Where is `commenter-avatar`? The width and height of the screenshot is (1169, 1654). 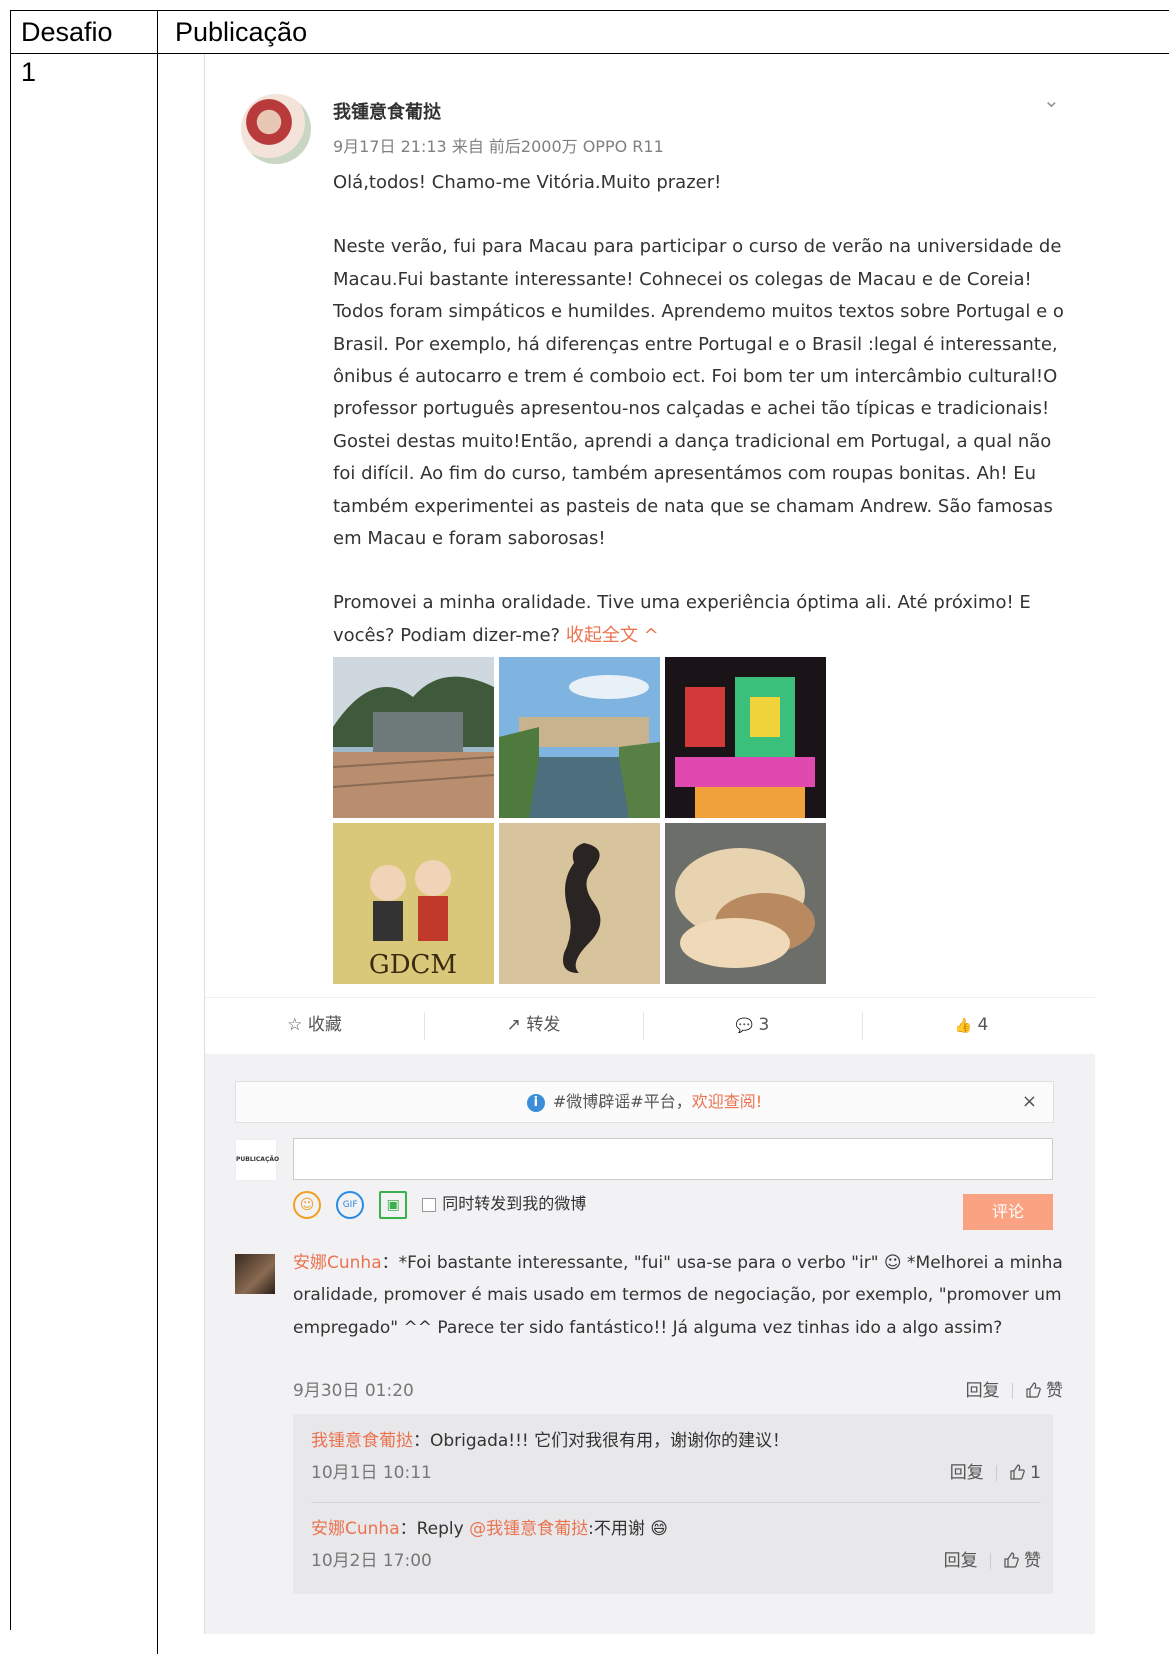
commenter-avatar is located at coordinates (255, 1274).